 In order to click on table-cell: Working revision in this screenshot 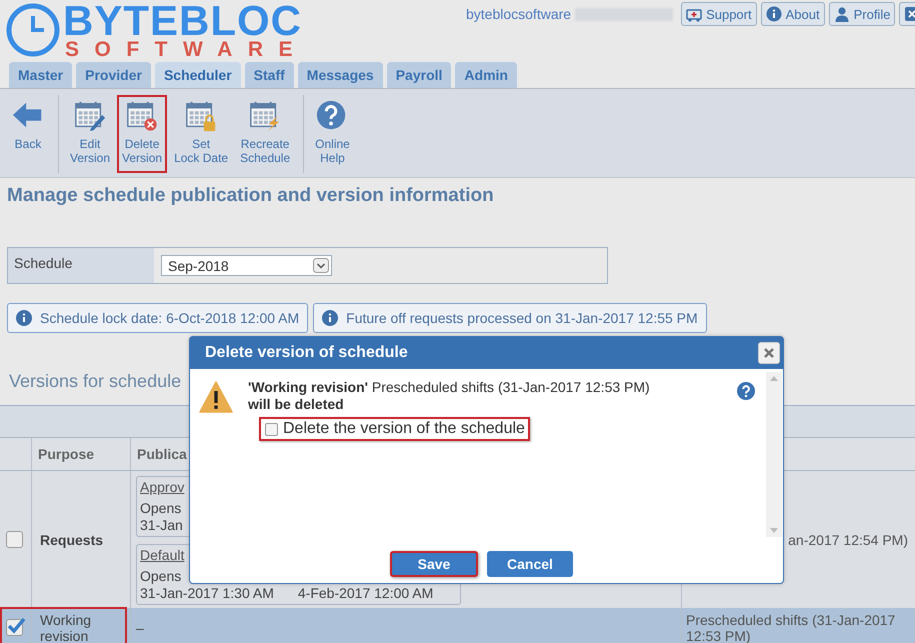, I will do `click(81, 625)`.